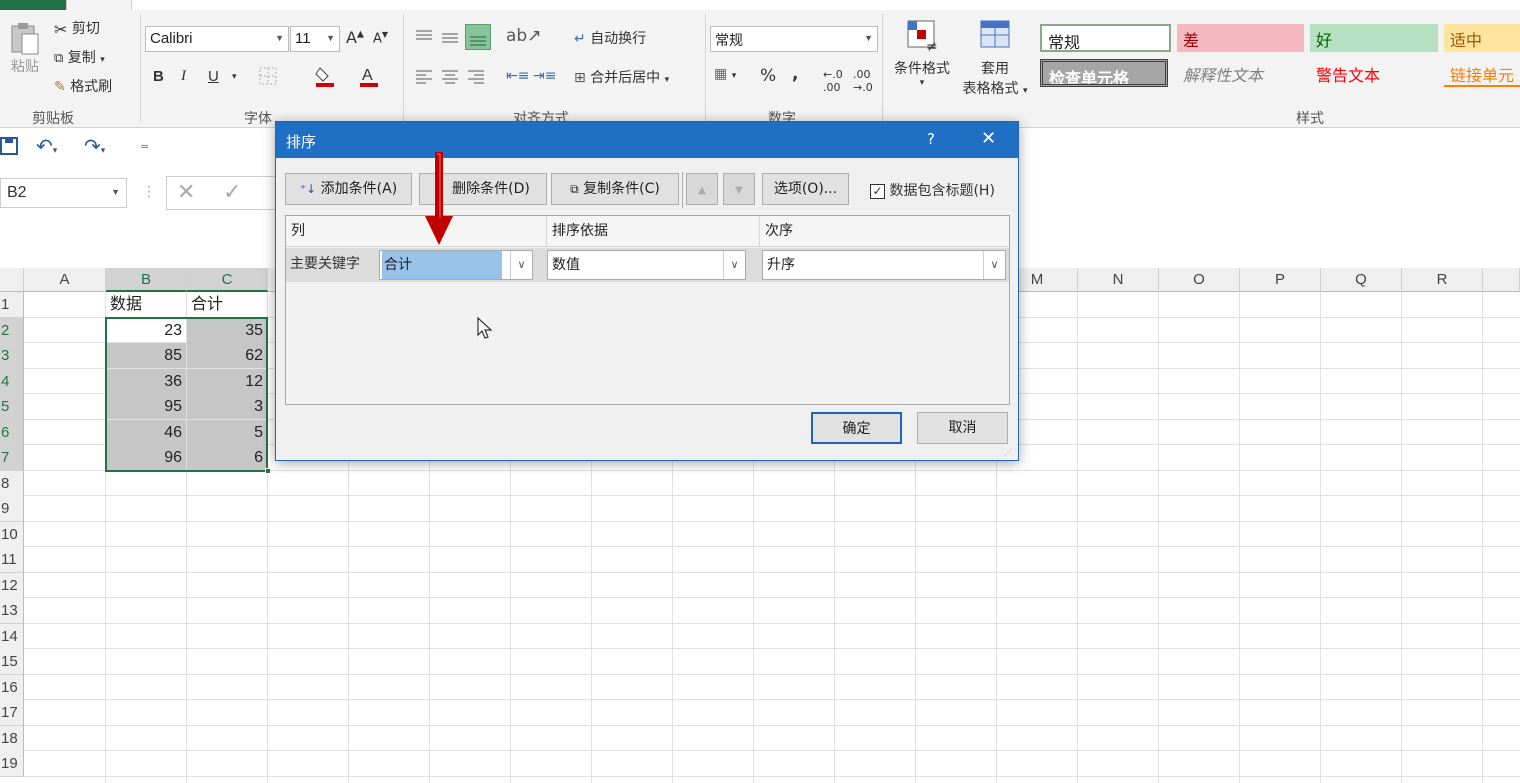 Image resolution: width=1520 pixels, height=783 pixels. Describe the element at coordinates (269, 78) in the screenshot. I see `borders-button` at that location.